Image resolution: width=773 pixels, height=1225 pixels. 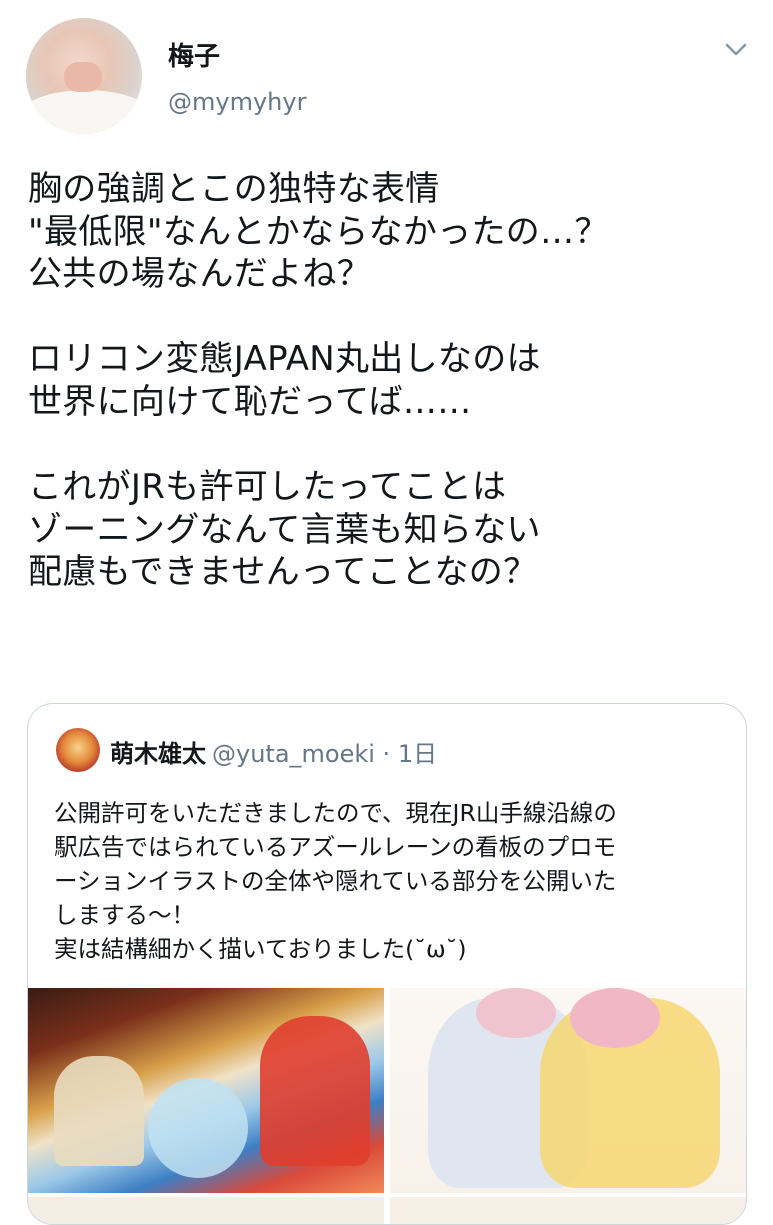 I want to click on quoted-header: 萌木雄太 @yuta_moeki · 1日, so click(x=273, y=751).